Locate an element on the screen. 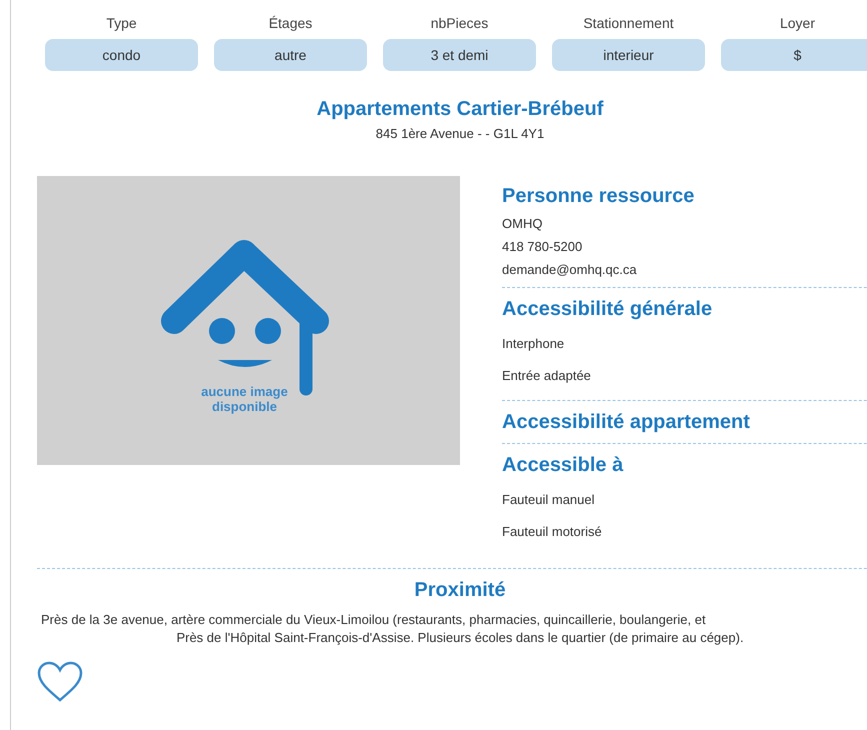 This screenshot has width=867, height=730. filter-select: 3 et demi is located at coordinates (459, 55).